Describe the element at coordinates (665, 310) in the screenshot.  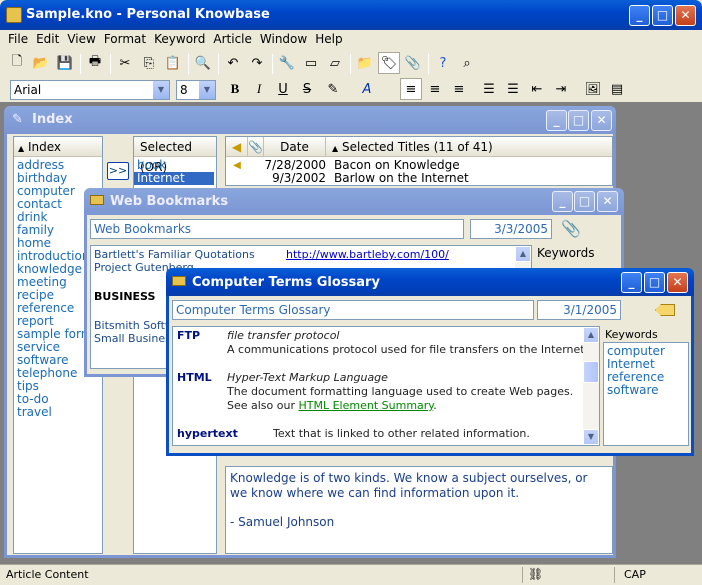
I see `tag-icon` at that location.